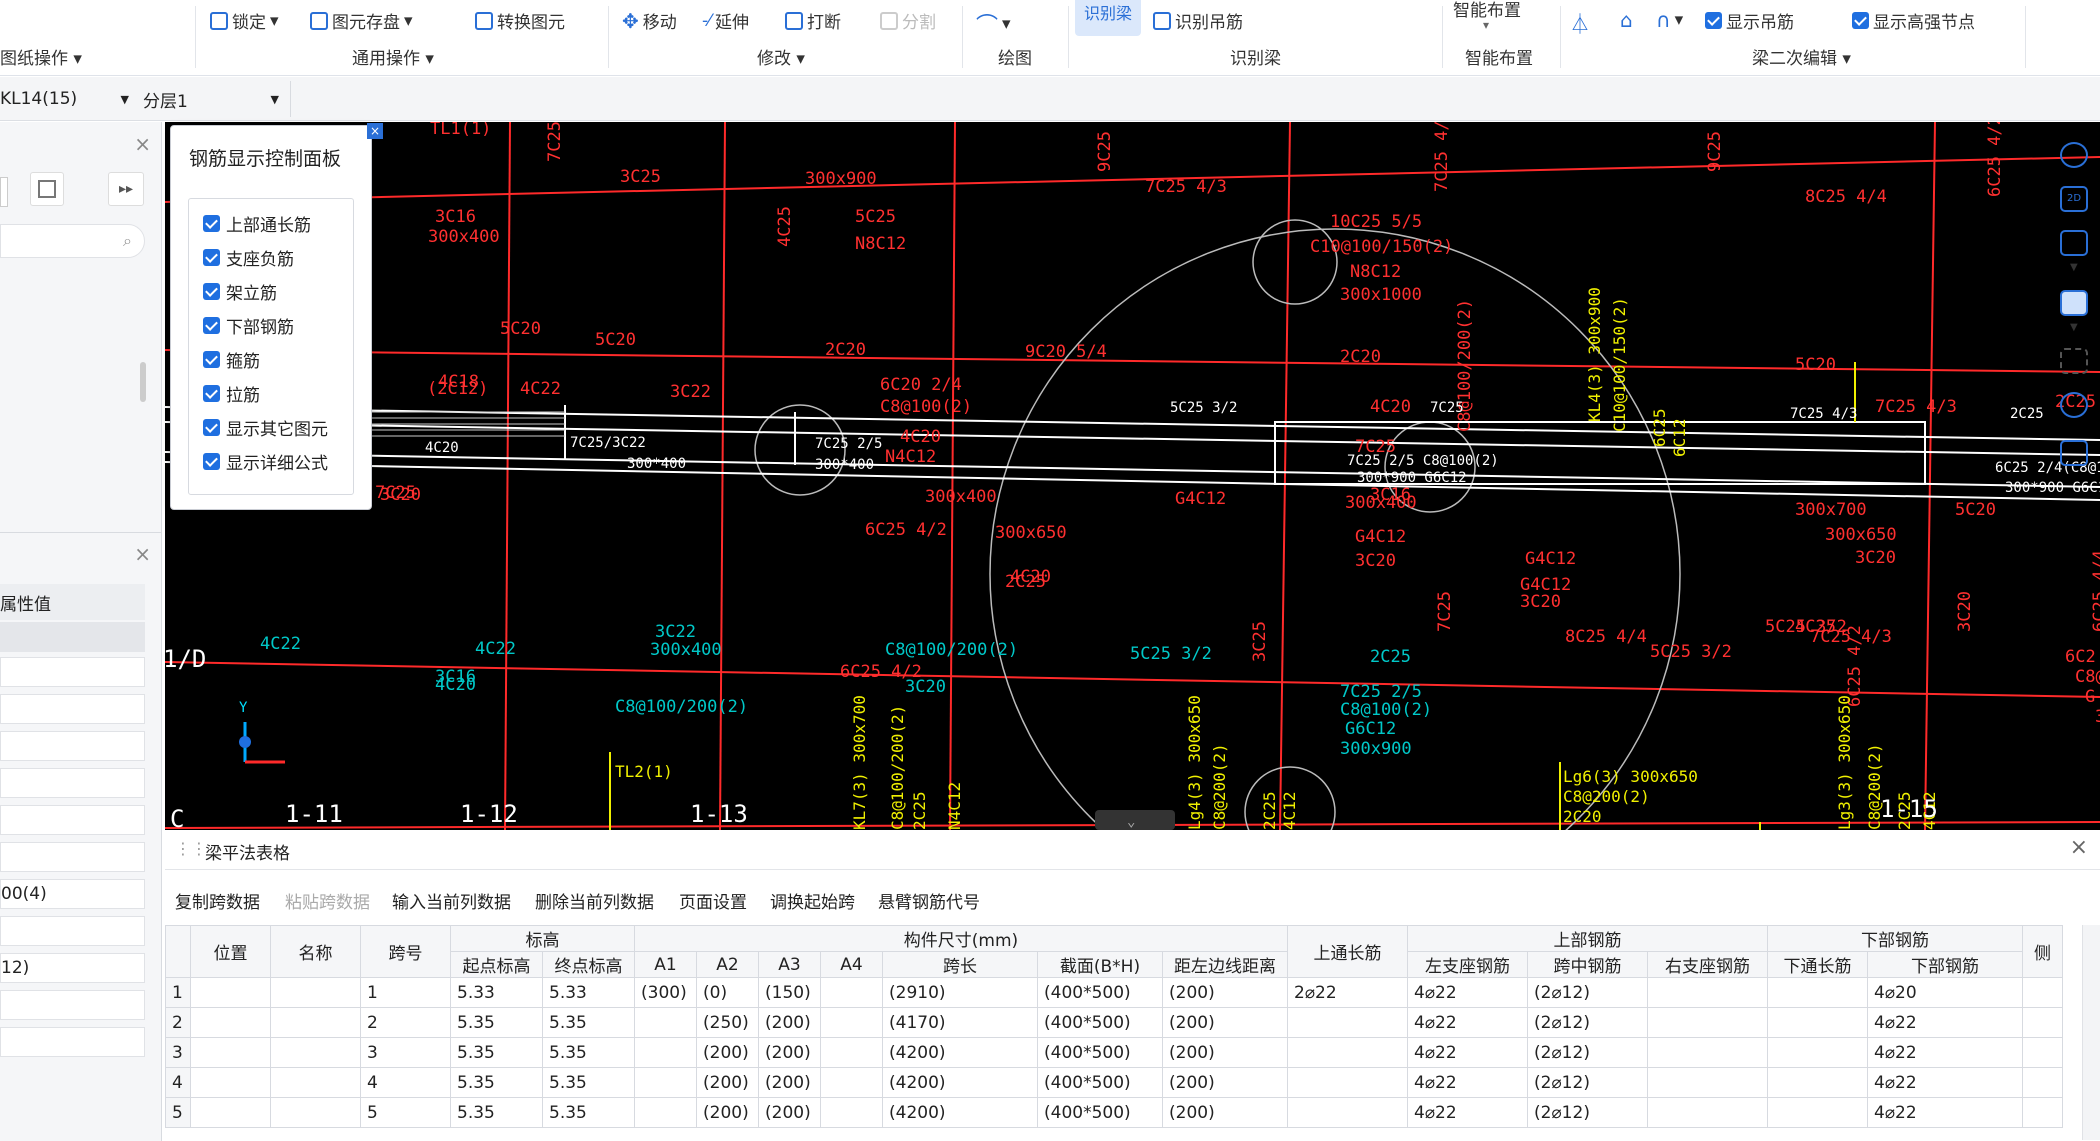 The width and height of the screenshot is (2100, 1141). I want to click on input-column-data-button: 输入当前列数据, so click(451, 900).